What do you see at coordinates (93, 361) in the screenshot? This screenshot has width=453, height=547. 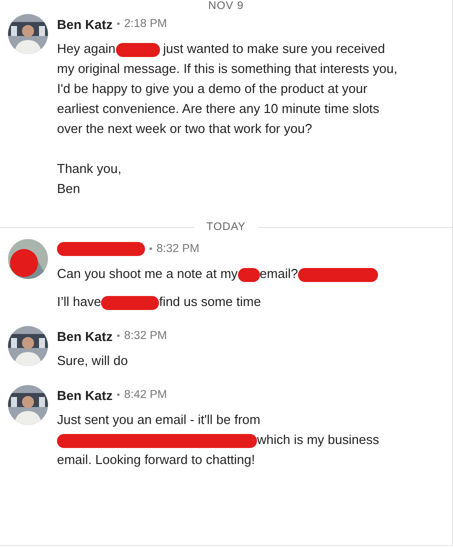 I see `message-text: Sure, will do` at bounding box center [93, 361].